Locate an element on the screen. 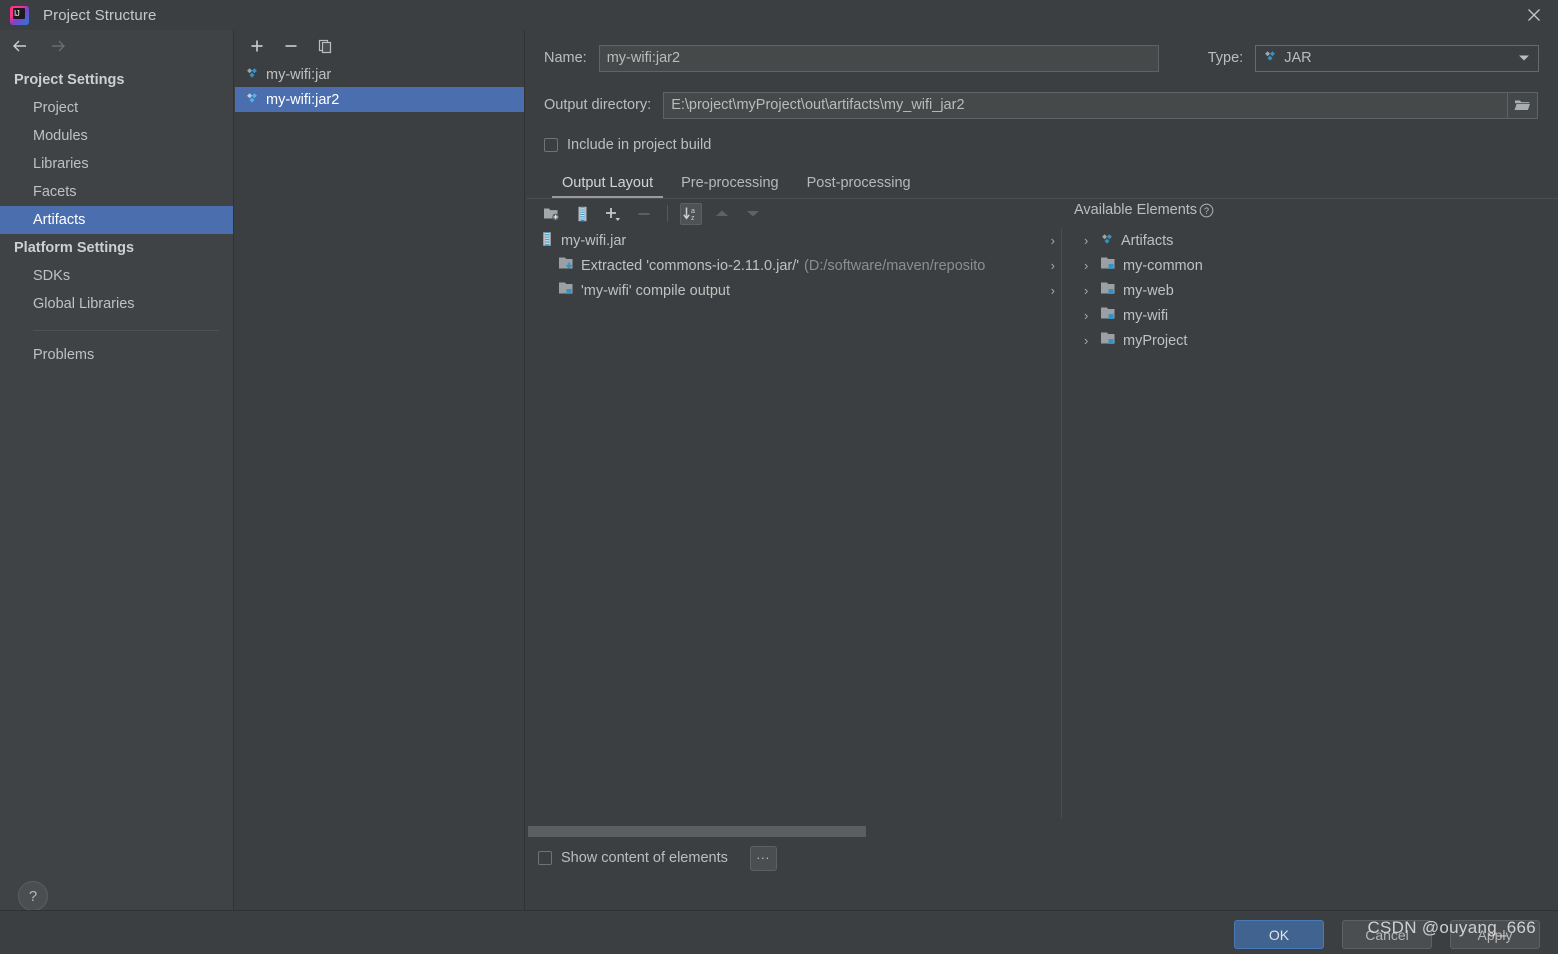  sidebar-item-modules: Modules is located at coordinates (116, 136).